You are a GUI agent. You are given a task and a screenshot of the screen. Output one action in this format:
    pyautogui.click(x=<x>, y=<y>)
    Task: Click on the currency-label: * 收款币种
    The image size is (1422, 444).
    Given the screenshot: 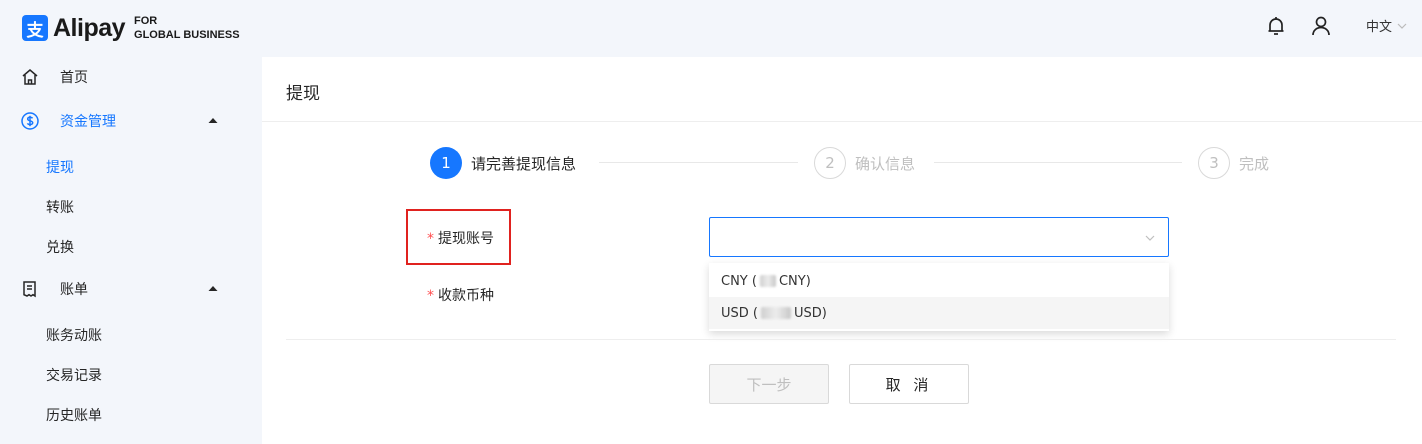 What is the action you would take?
    pyautogui.click(x=460, y=295)
    